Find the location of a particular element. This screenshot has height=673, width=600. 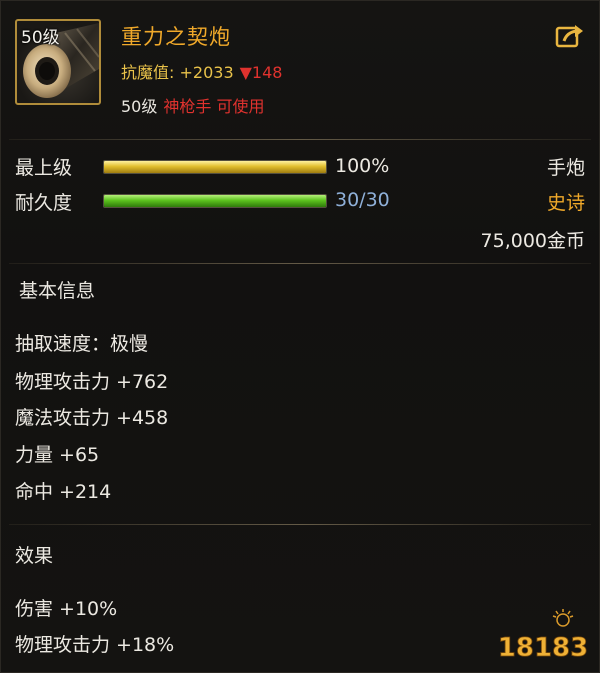

required-class: 神枪手 is located at coordinates (187, 106).